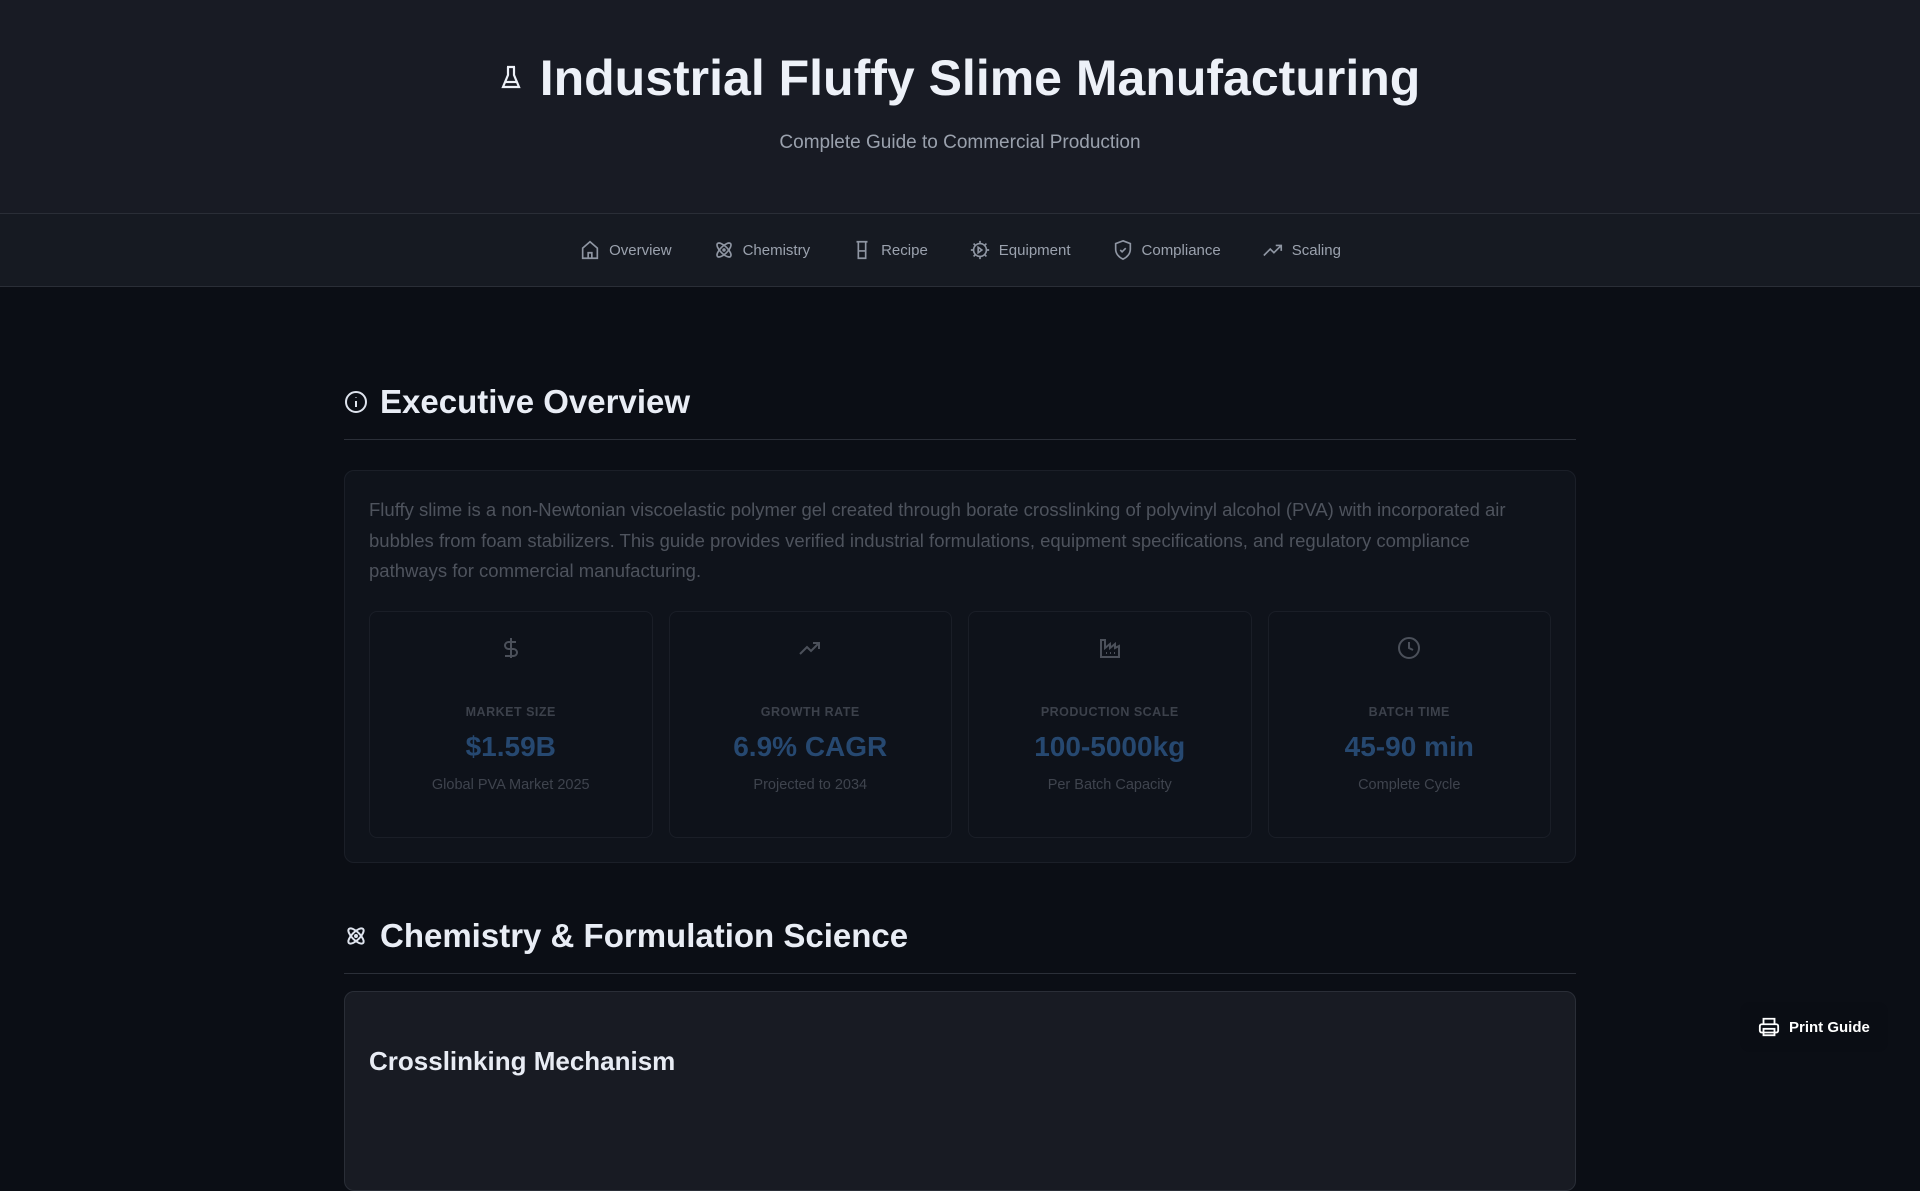 The width and height of the screenshot is (1920, 1191). Describe the element at coordinates (590, 250) in the screenshot. I see `home-icon` at that location.